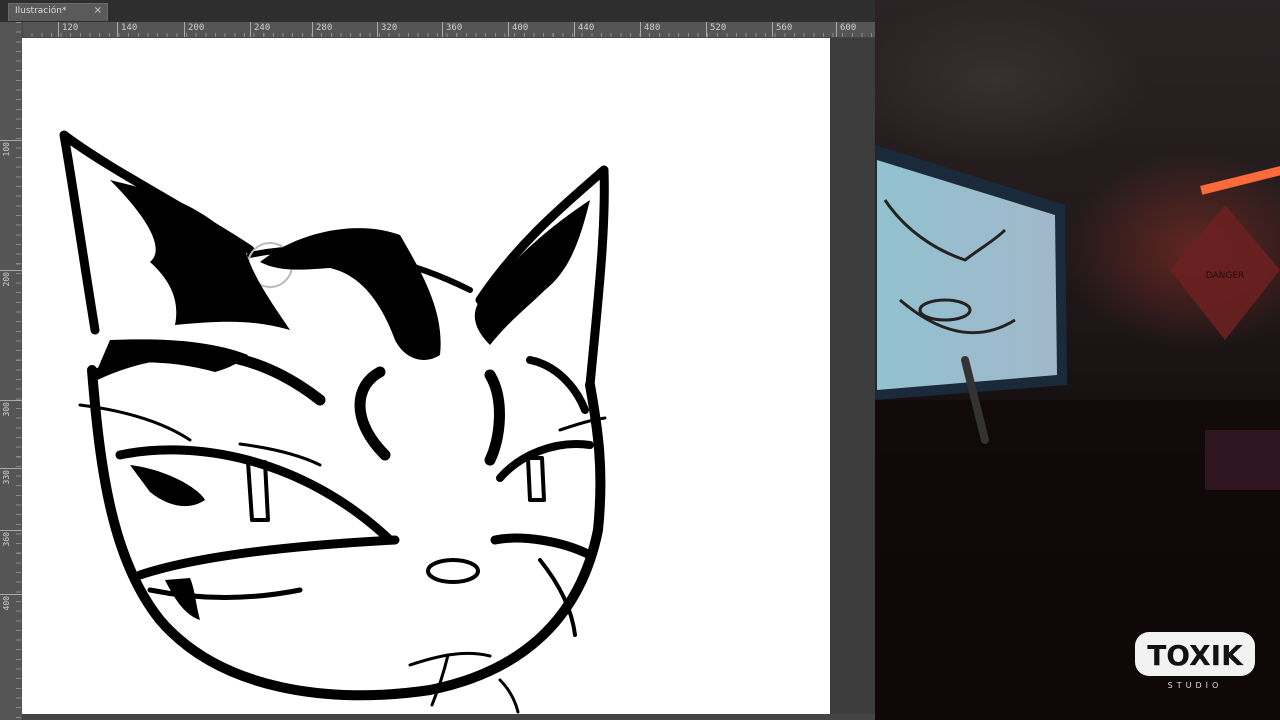  I want to click on led-strip, so click(1240, 179).